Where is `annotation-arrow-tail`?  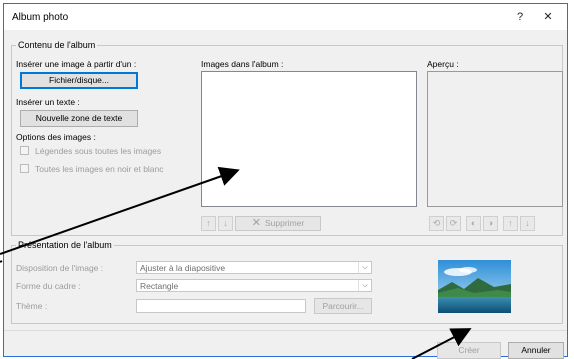 annotation-arrow-tail is located at coordinates (1, 261).